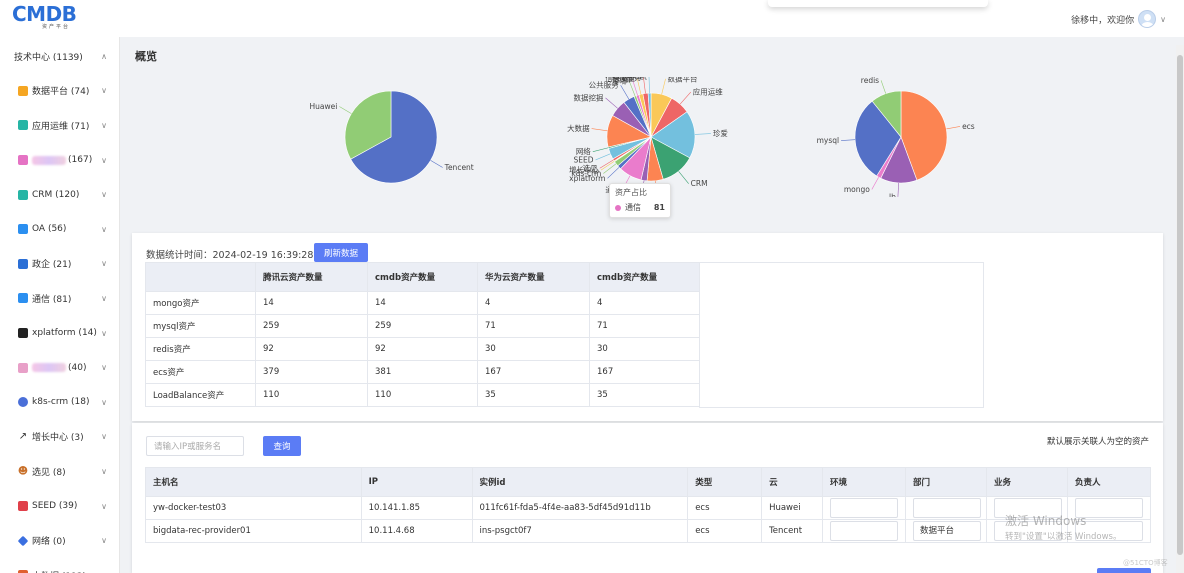  Describe the element at coordinates (59, 91) in the screenshot. I see `sidebar-item: 数据平台 (74) ∨` at that location.